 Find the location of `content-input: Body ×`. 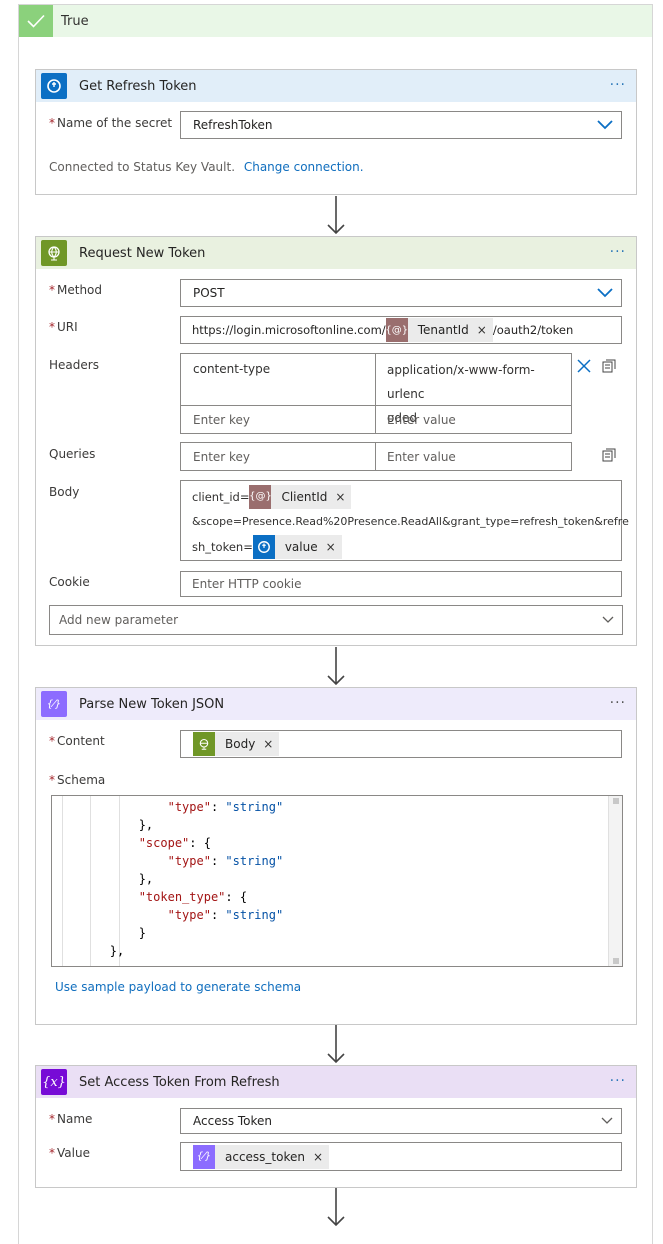

content-input: Body × is located at coordinates (401, 744).